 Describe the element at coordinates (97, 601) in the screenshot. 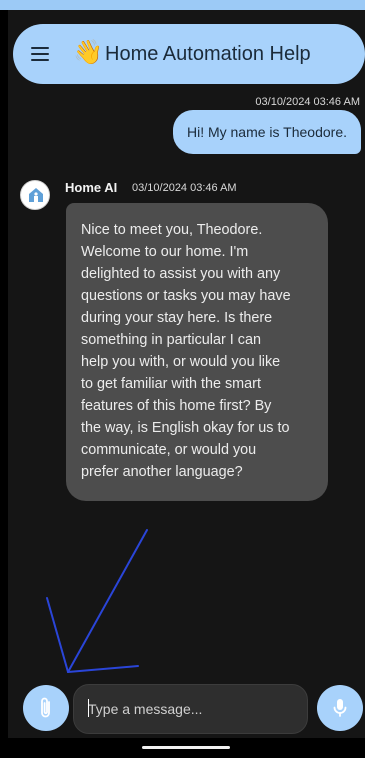

I see `annotation-arrow` at that location.